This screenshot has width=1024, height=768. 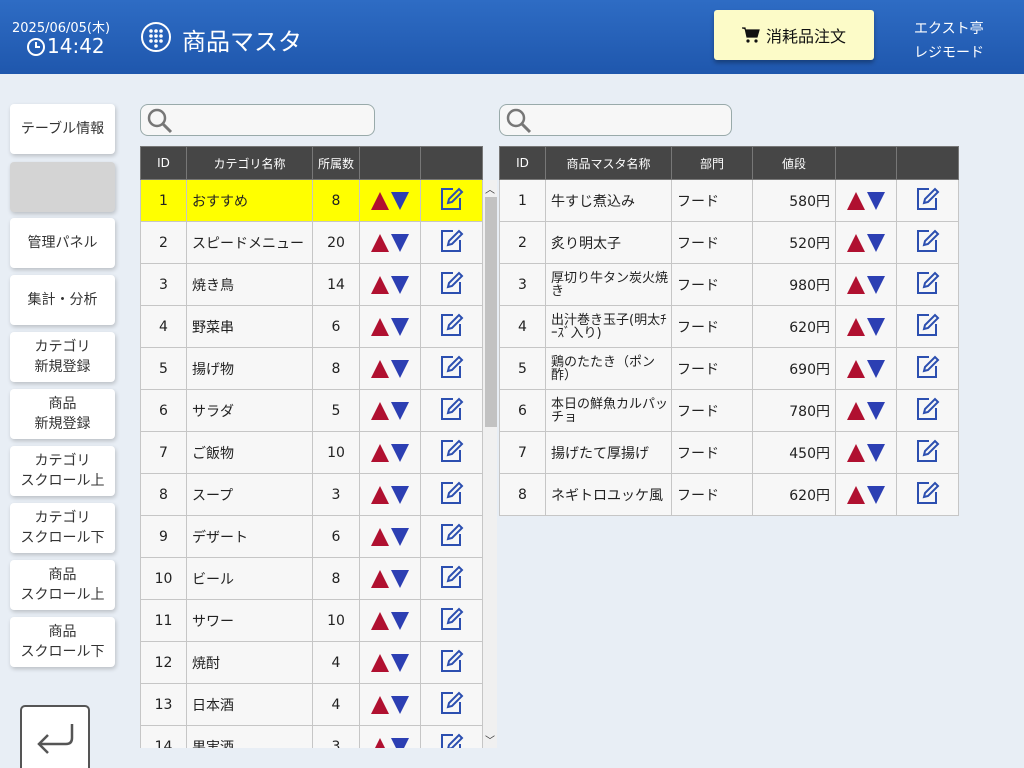 What do you see at coordinates (729, 326) in the screenshot?
I see `product-row: 4 出汁巻き玉子(明太ﾁｰｽﾞ入り) フード 620円` at bounding box center [729, 326].